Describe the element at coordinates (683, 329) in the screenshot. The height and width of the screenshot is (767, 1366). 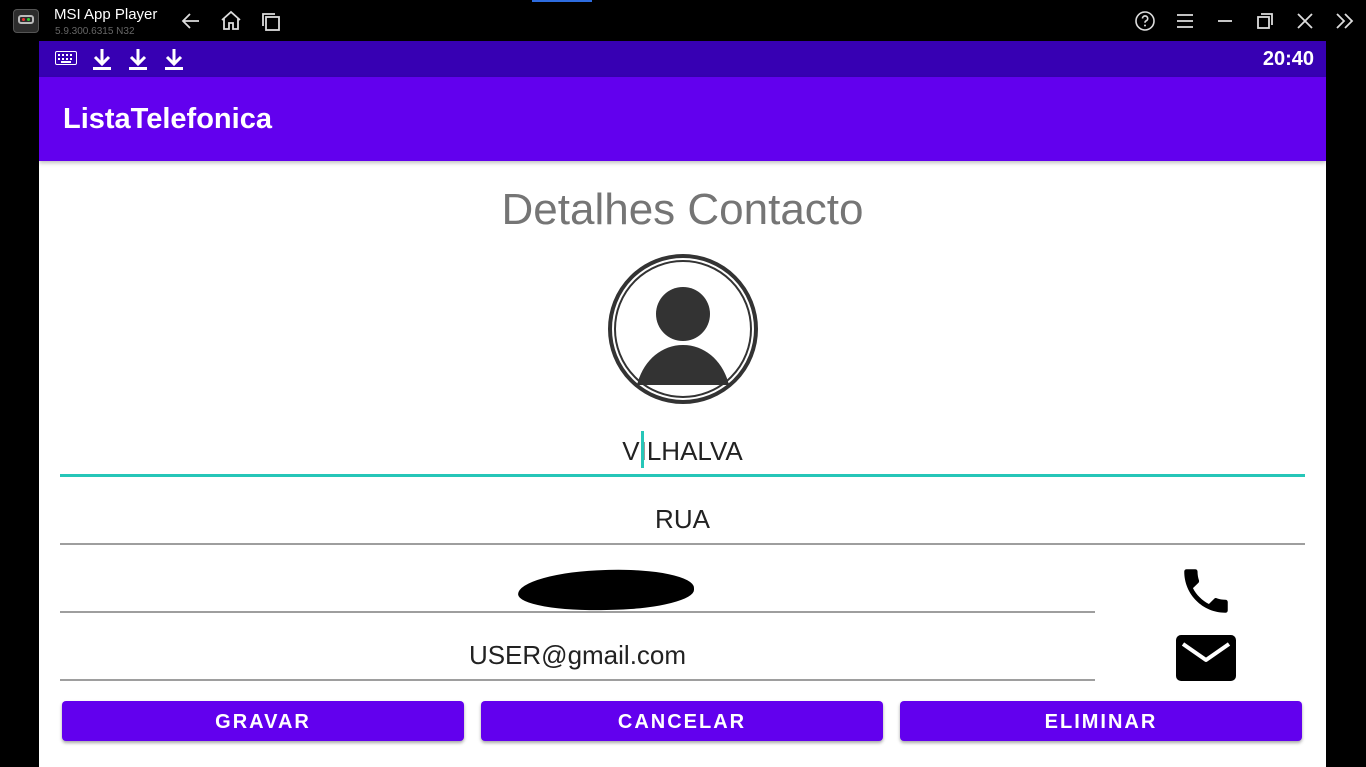
I see `contact-avatar-icon` at that location.